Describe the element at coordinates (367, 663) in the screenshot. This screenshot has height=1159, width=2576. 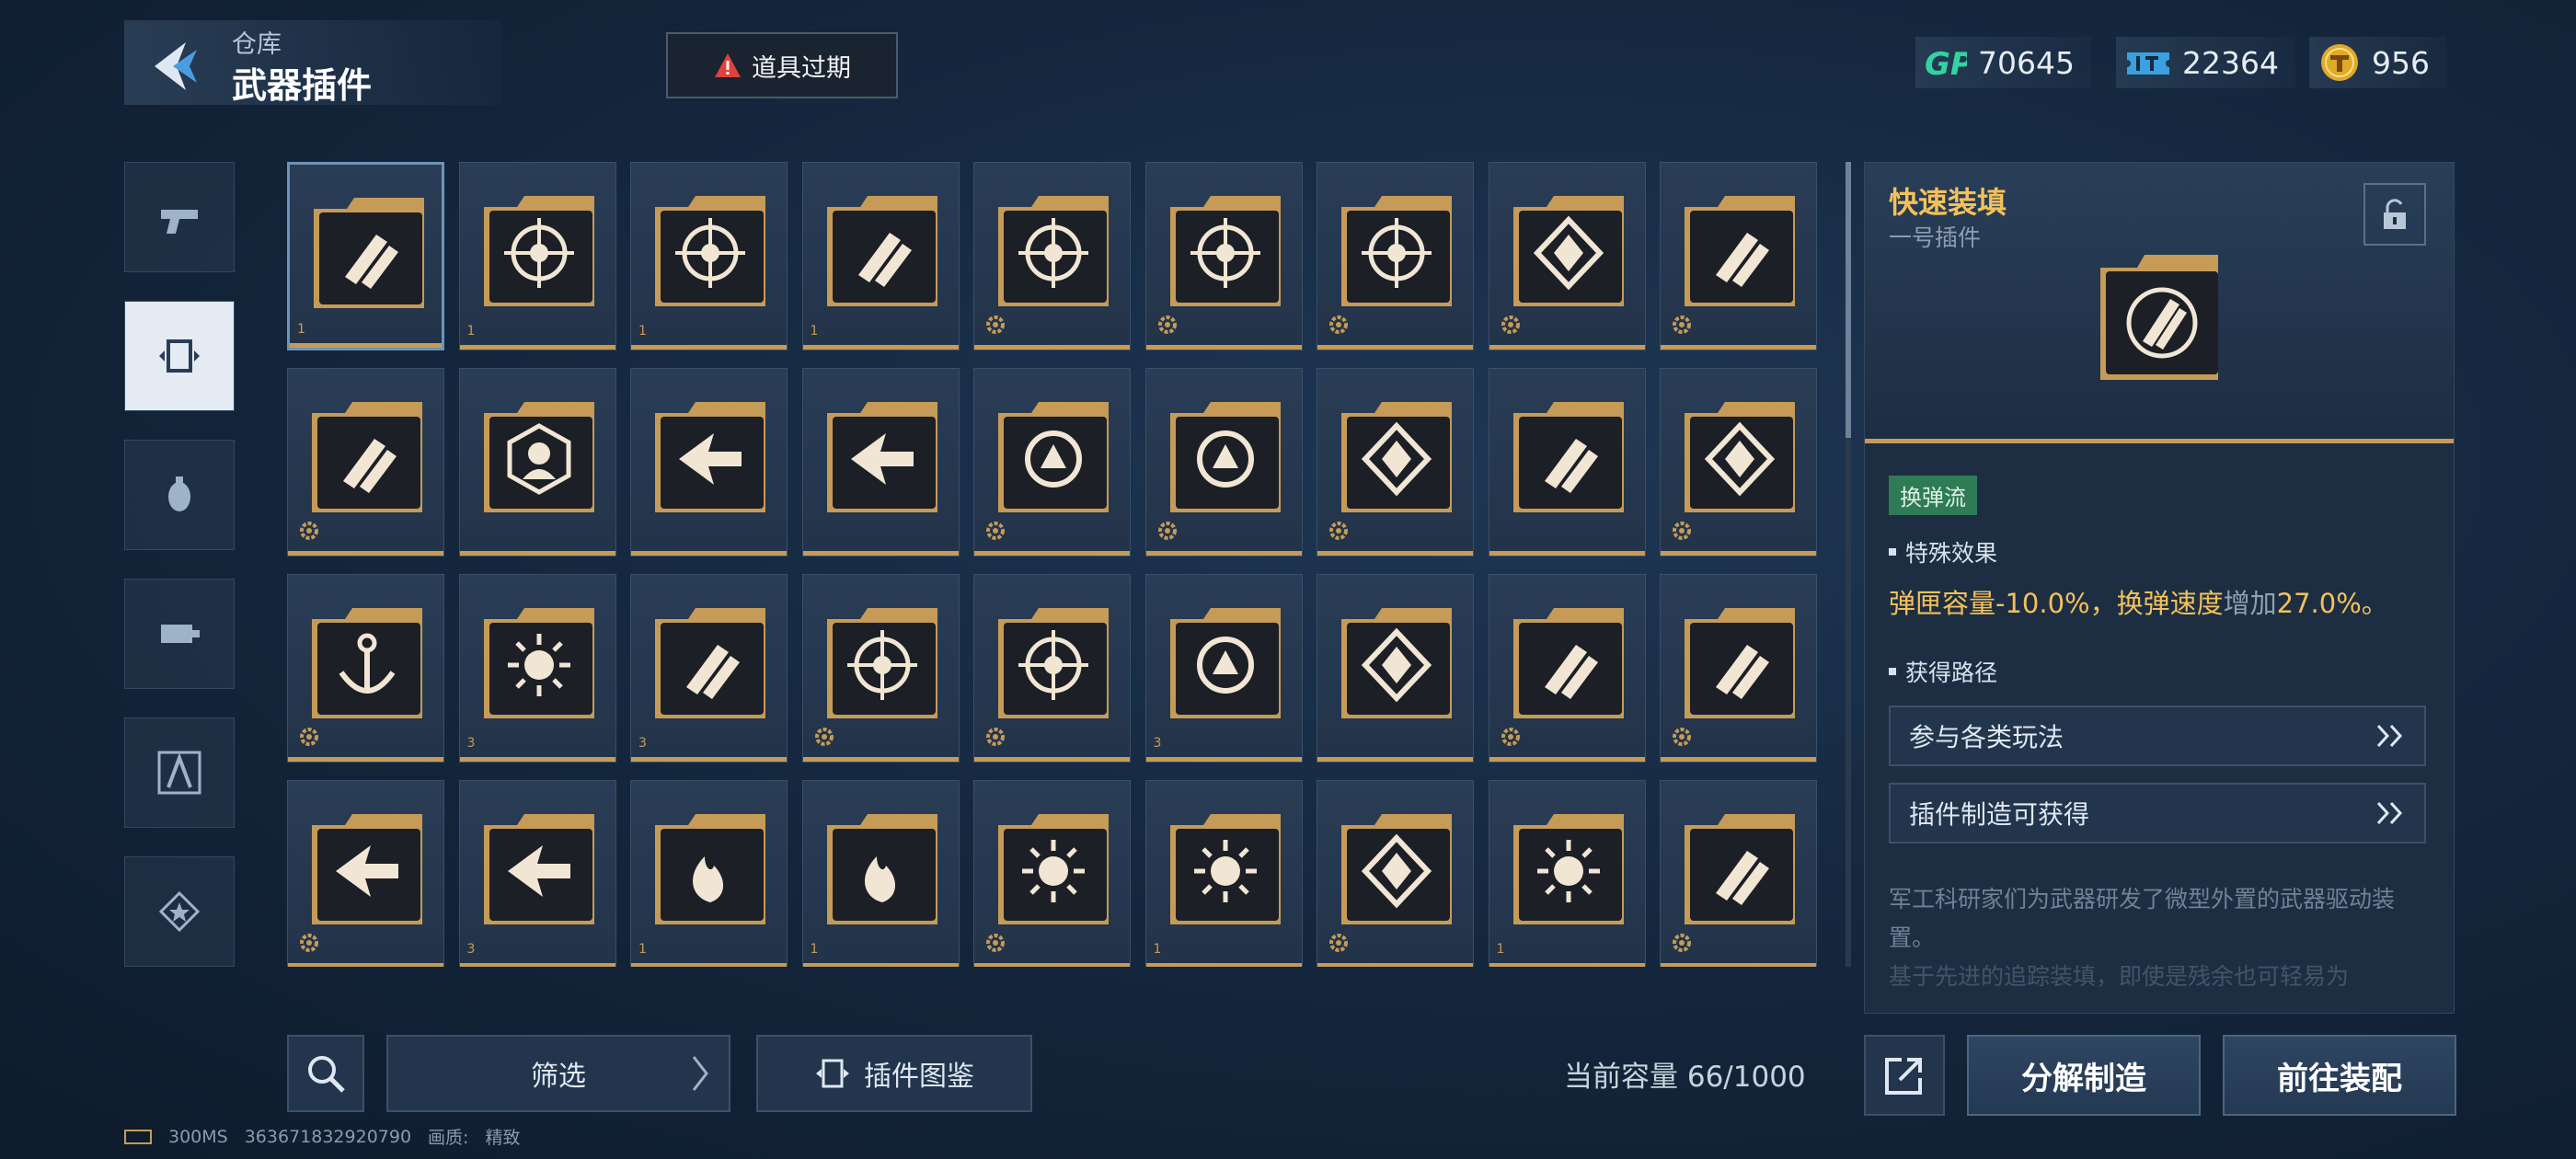
I see `anchor-icon` at that location.